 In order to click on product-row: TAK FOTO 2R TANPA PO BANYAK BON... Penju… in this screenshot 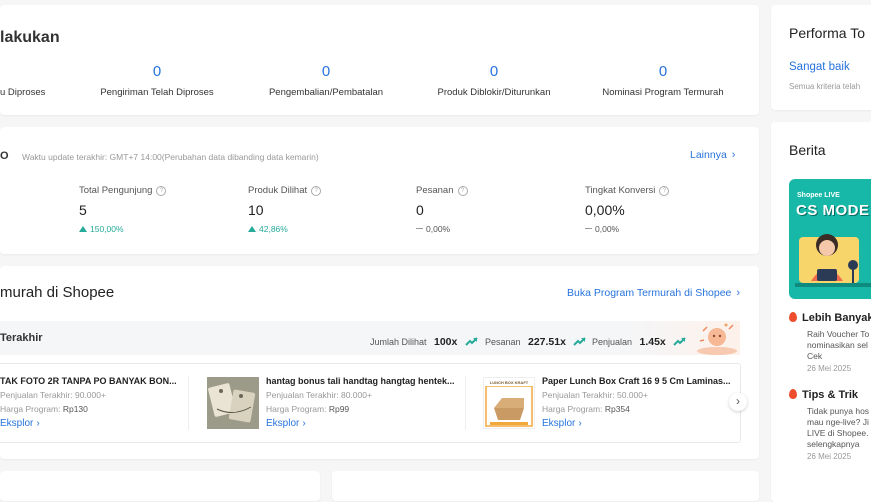, I will do `click(373, 403)`.